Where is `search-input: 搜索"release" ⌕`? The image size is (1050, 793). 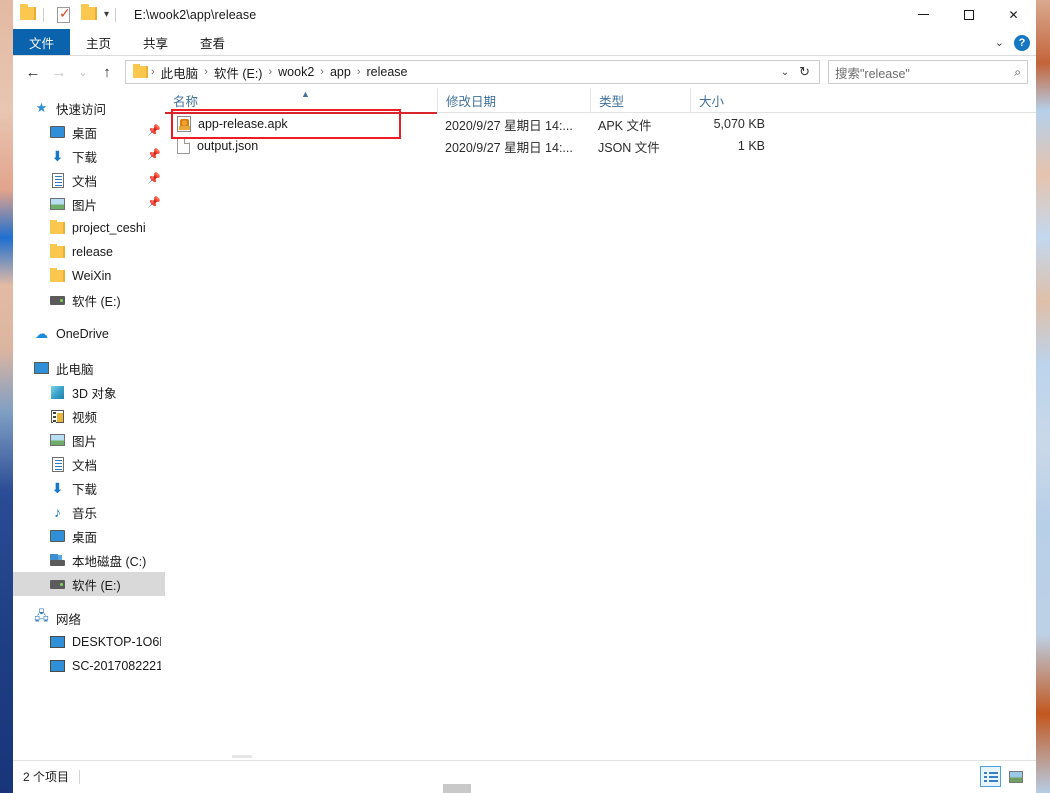
search-input: 搜索"release" ⌕ is located at coordinates (928, 72).